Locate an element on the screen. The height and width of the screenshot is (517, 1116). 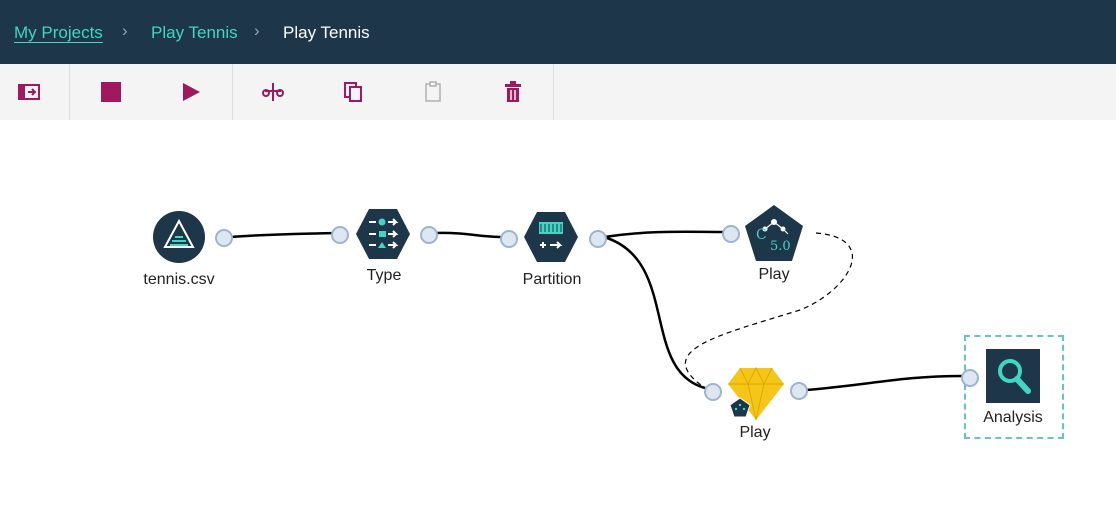
node-analysis is located at coordinates (1013, 376).